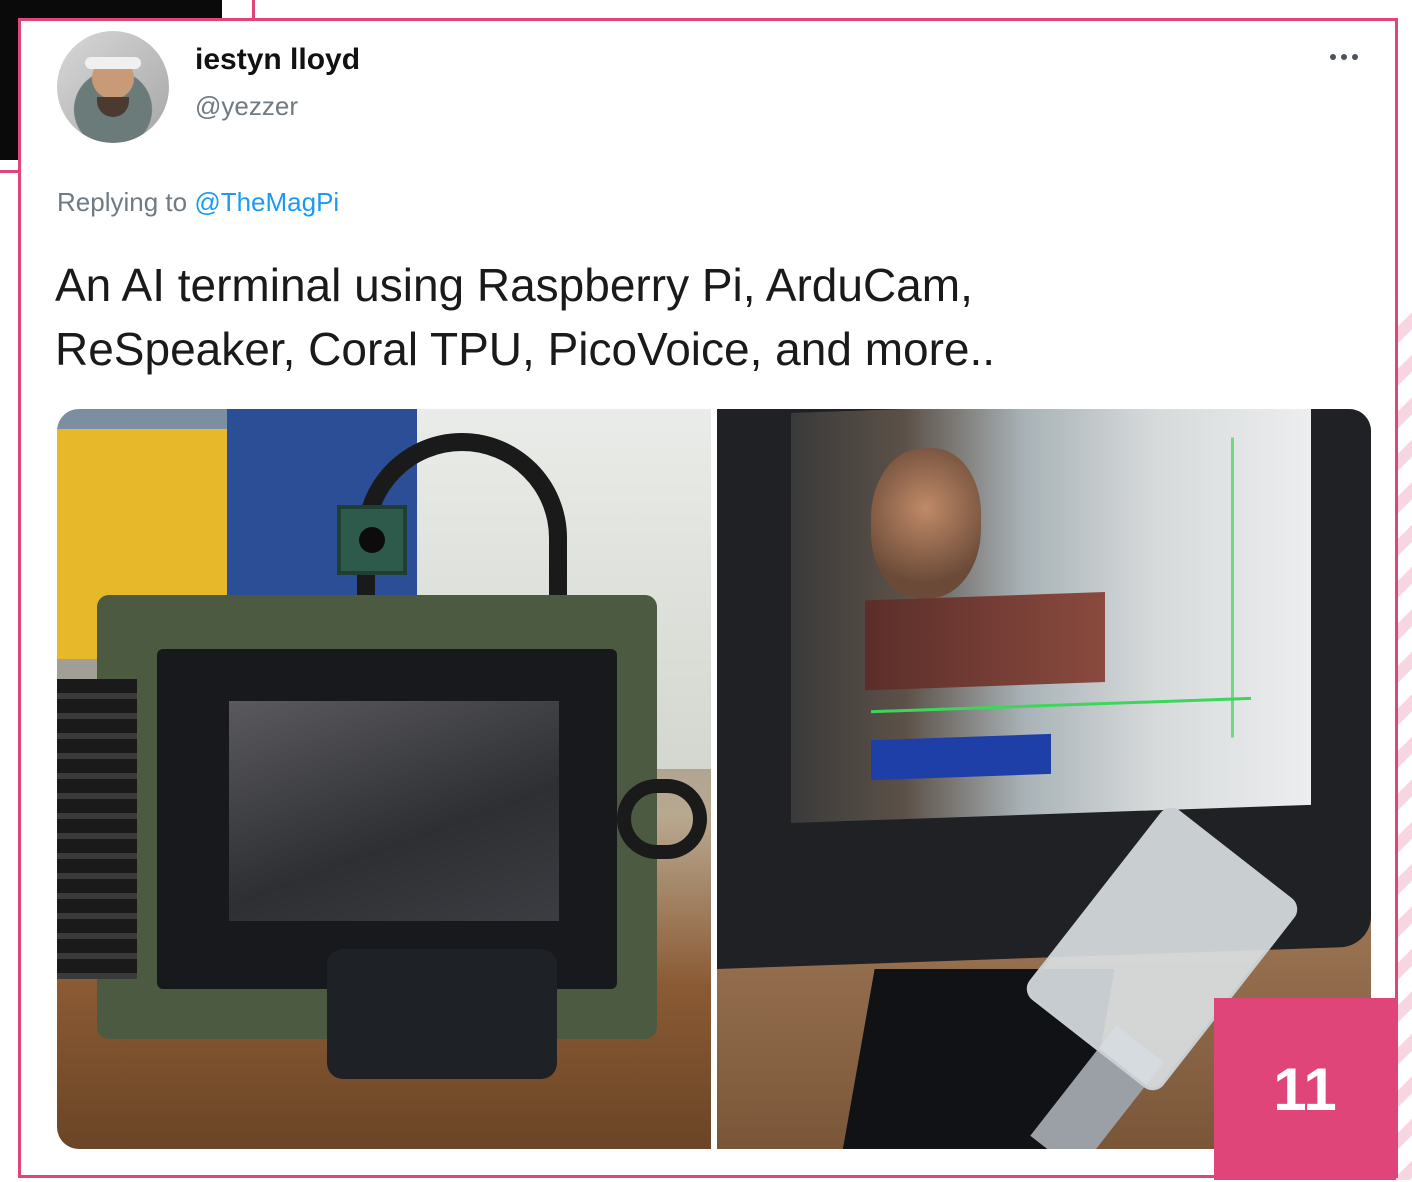 This screenshot has width=1412, height=1182. What do you see at coordinates (122, 202) in the screenshot?
I see `replying-to-label: Replying to` at bounding box center [122, 202].